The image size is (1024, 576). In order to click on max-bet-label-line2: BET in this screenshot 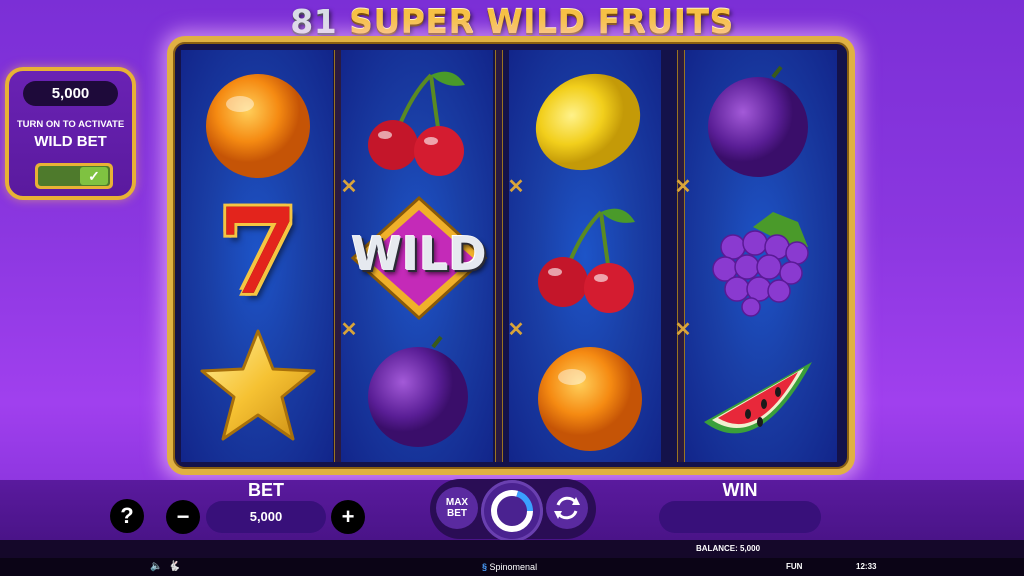, I will do `click(456, 513)`.